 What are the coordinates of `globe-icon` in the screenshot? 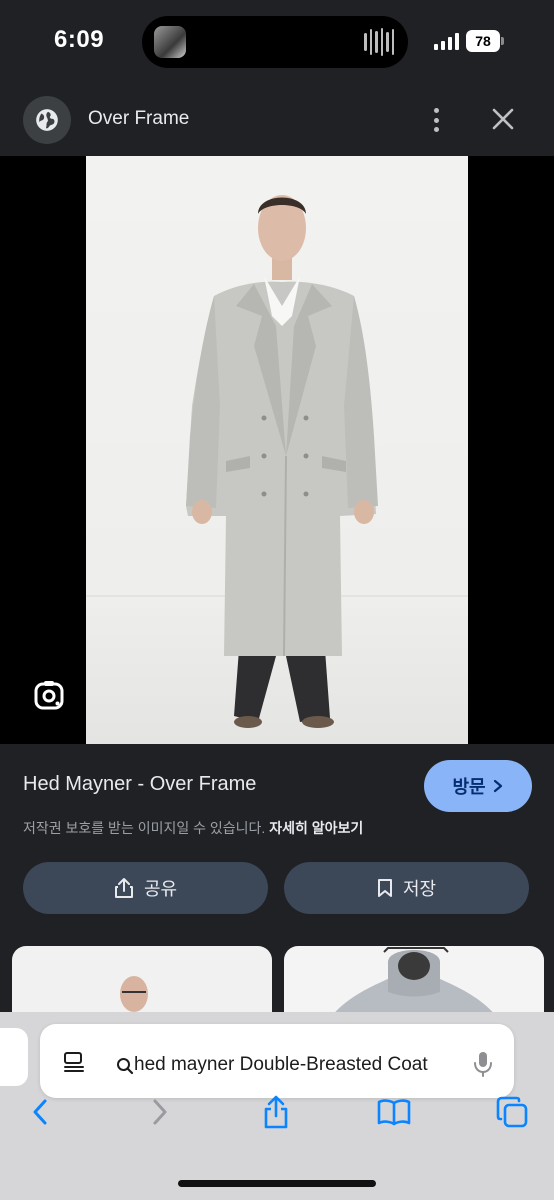 It's located at (47, 120).